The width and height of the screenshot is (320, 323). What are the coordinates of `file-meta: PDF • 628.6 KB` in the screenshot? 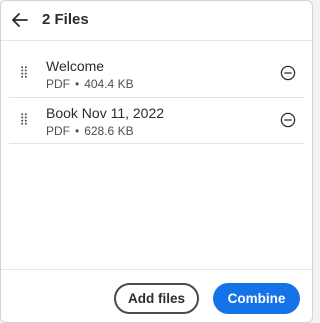 It's located at (90, 131).